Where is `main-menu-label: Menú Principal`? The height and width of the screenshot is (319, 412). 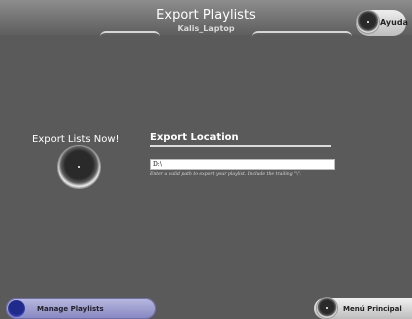 main-menu-label: Menú Principal is located at coordinates (372, 309).